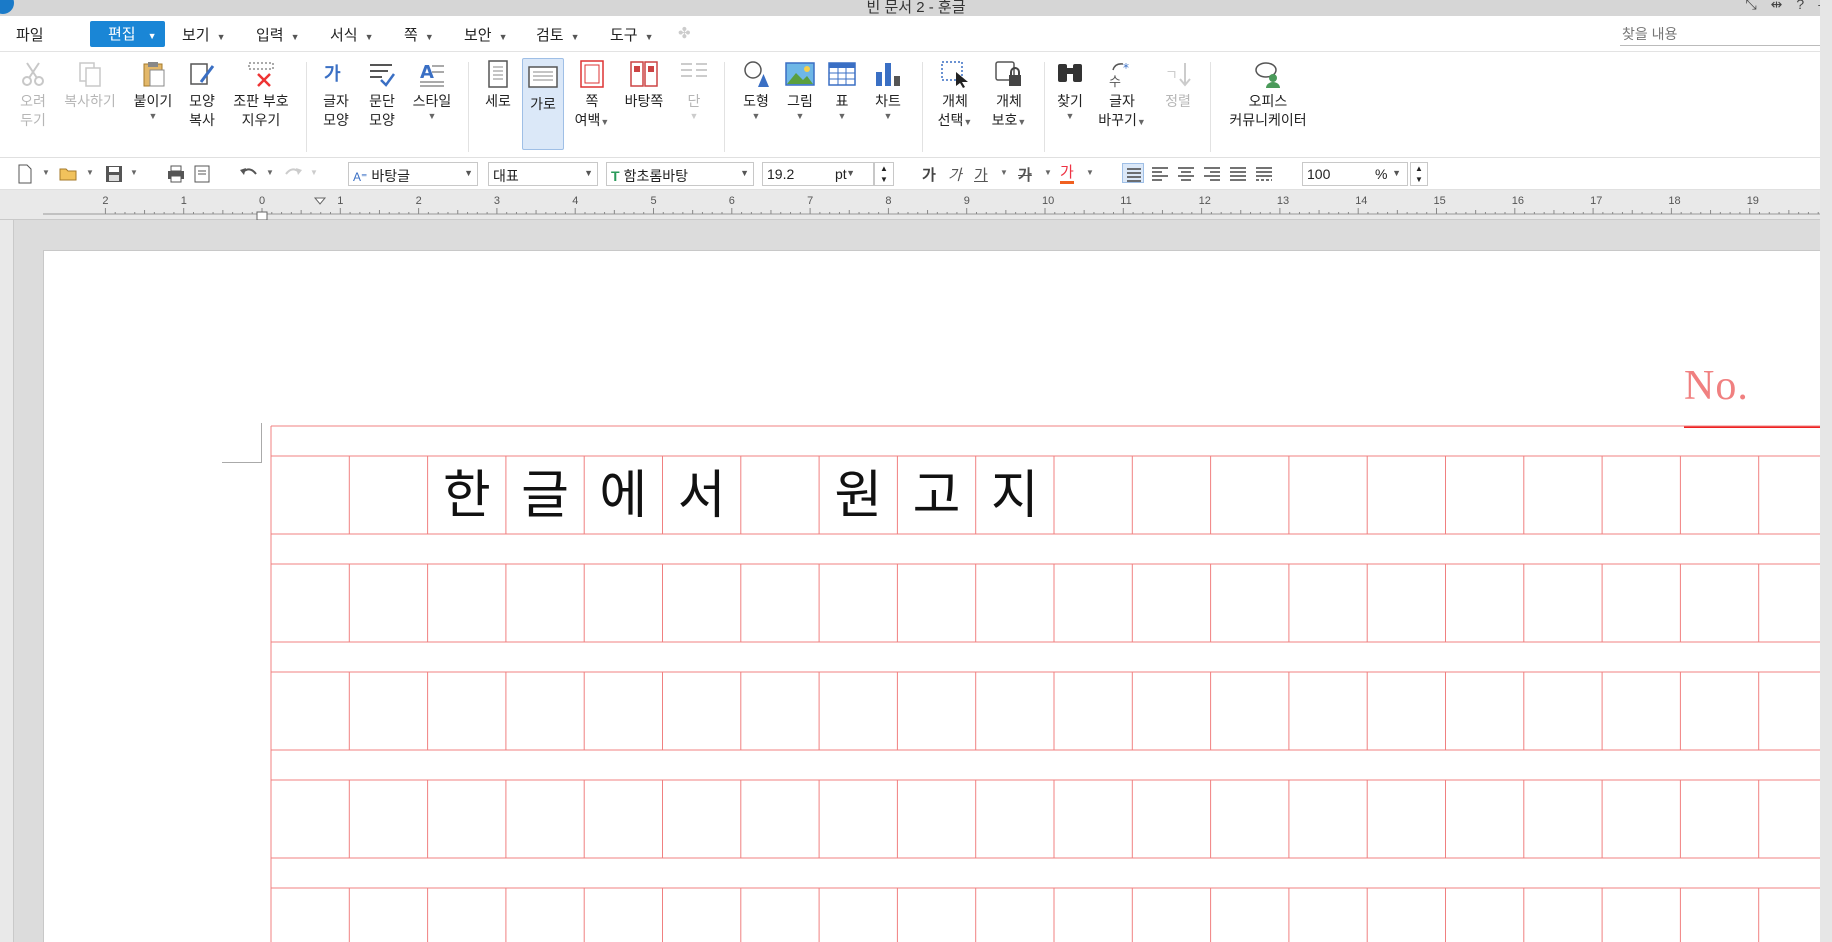 The image size is (1832, 942). Describe the element at coordinates (261, 106) in the screenshot. I see `clear-marks-button: 조판 부호 지우기` at that location.